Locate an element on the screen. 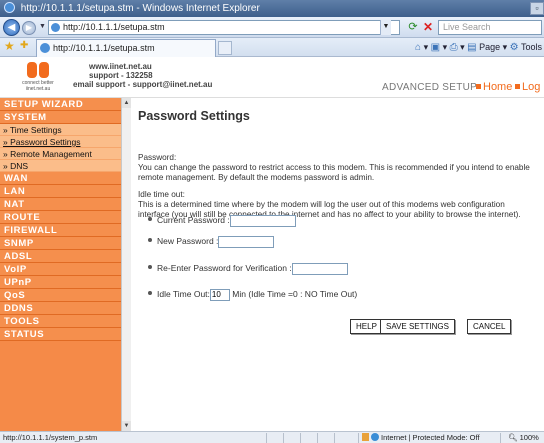 The image size is (544, 443). security-zone: Internet | Protected Mode: Off is located at coordinates (421, 437).